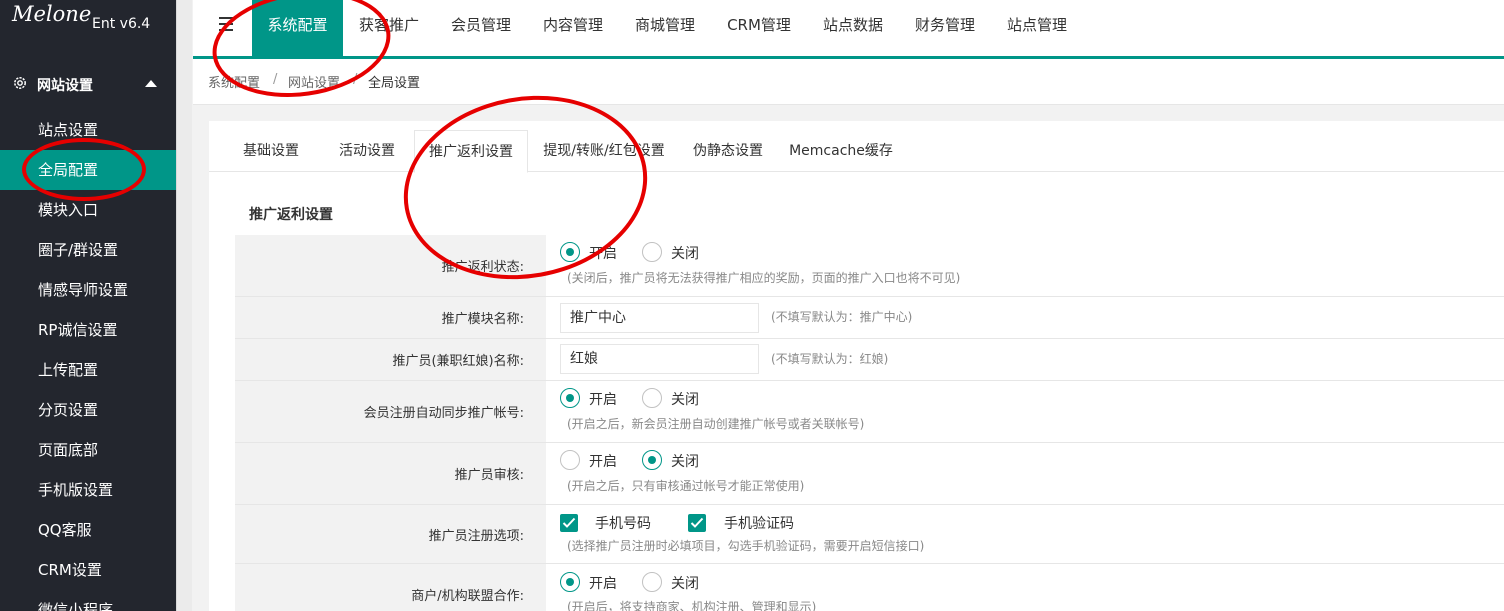 The image size is (1504, 611). I want to click on register-phone-label: 手机号码, so click(623, 523).